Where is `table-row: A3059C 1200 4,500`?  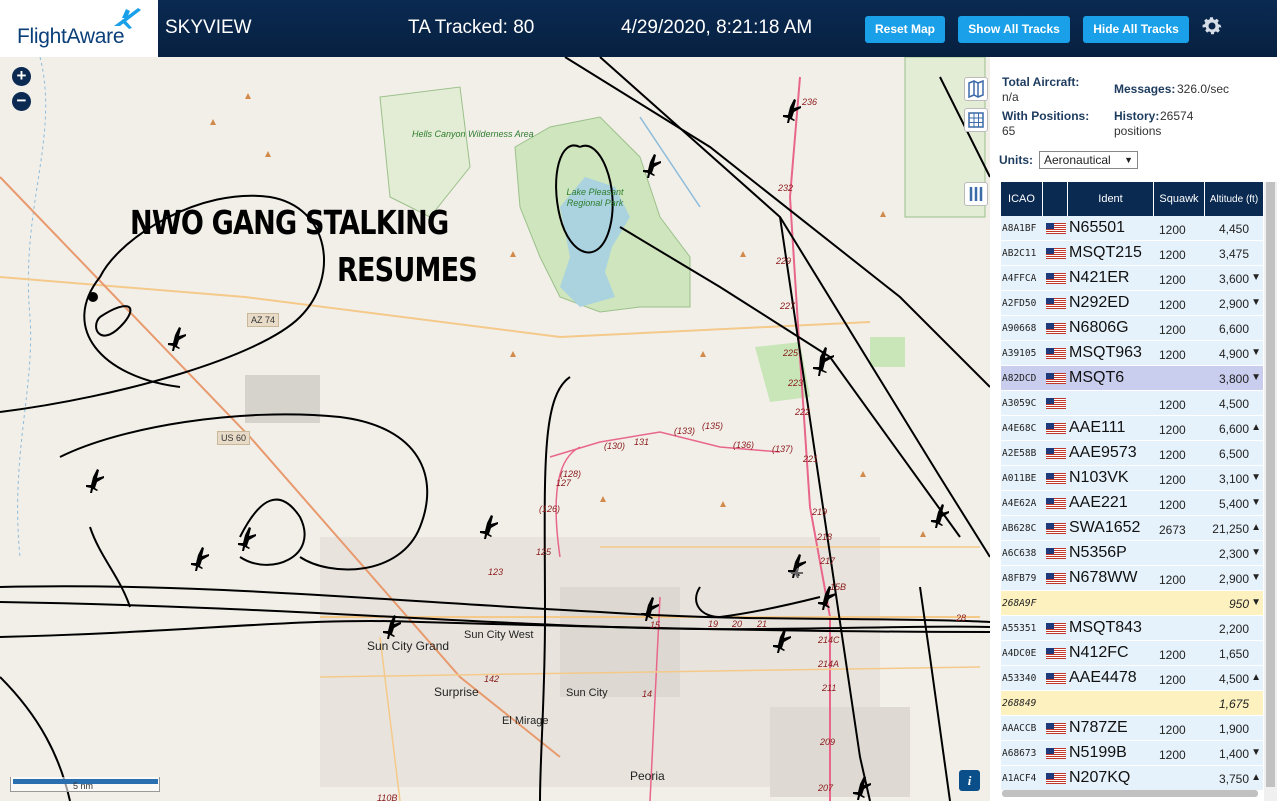 table-row: A3059C 1200 4,500 is located at coordinates (1132, 403).